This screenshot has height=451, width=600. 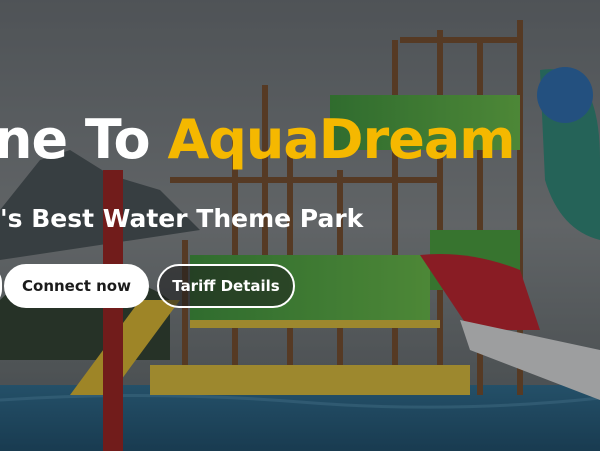 What do you see at coordinates (341, 139) in the screenshot?
I see `brand-name: AquaDream` at bounding box center [341, 139].